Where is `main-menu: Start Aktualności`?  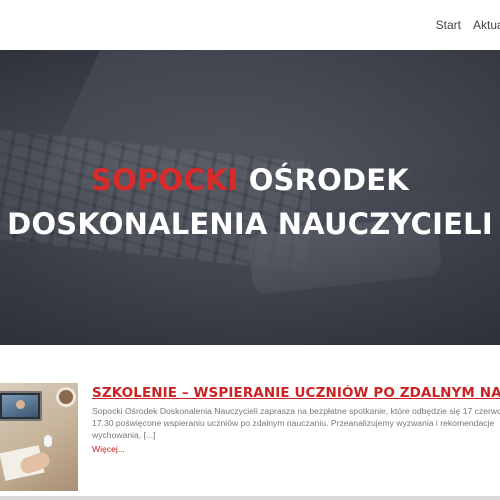
main-menu: Start Aktualności is located at coordinates (468, 25).